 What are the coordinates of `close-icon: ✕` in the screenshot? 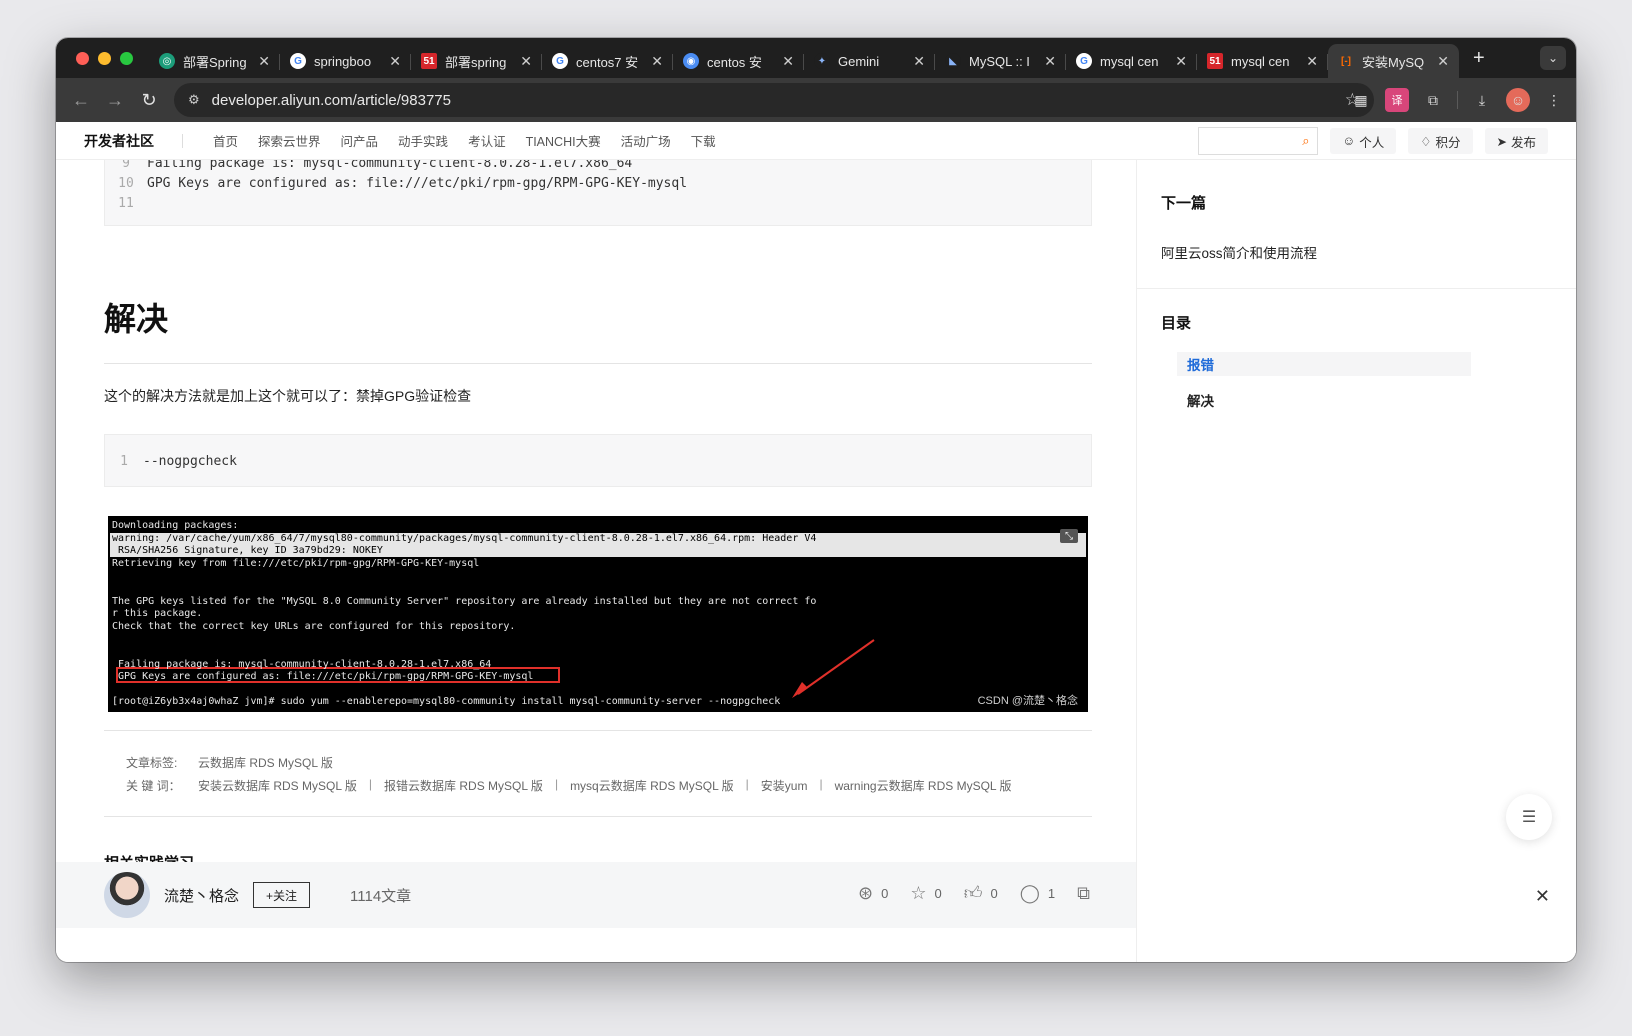 It's located at (1542, 896).